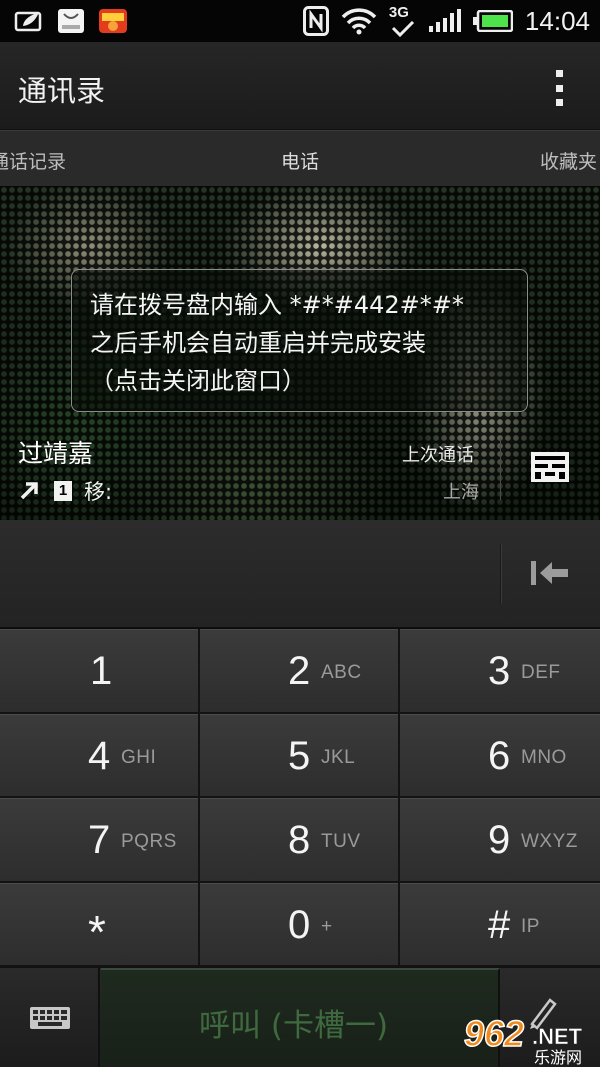 The height and width of the screenshot is (1067, 600). What do you see at coordinates (359, 21) in the screenshot?
I see `wifi-icon` at bounding box center [359, 21].